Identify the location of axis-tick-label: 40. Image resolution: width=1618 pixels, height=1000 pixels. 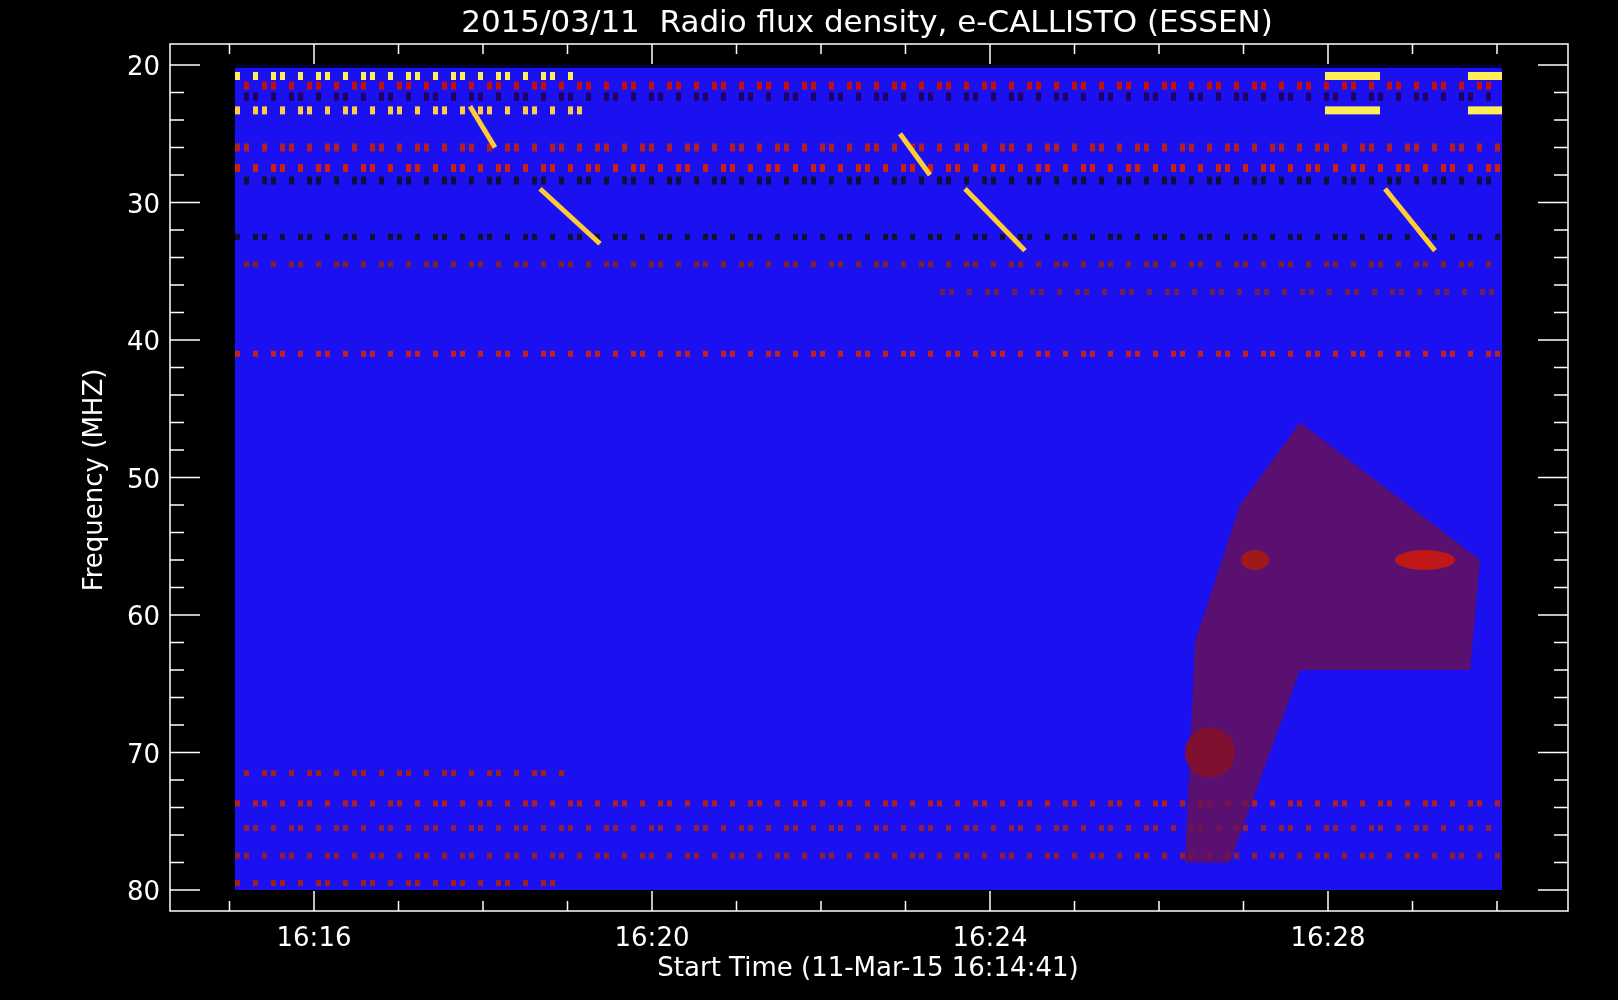
(143, 341).